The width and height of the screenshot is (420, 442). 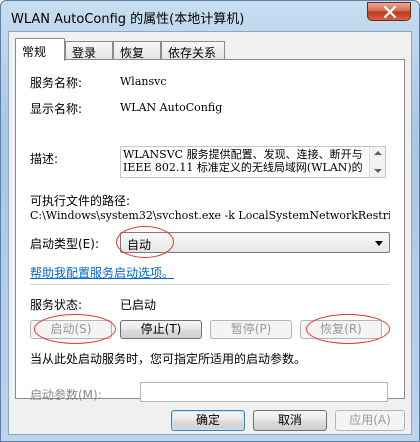 I want to click on divider, so click(x=210, y=284).